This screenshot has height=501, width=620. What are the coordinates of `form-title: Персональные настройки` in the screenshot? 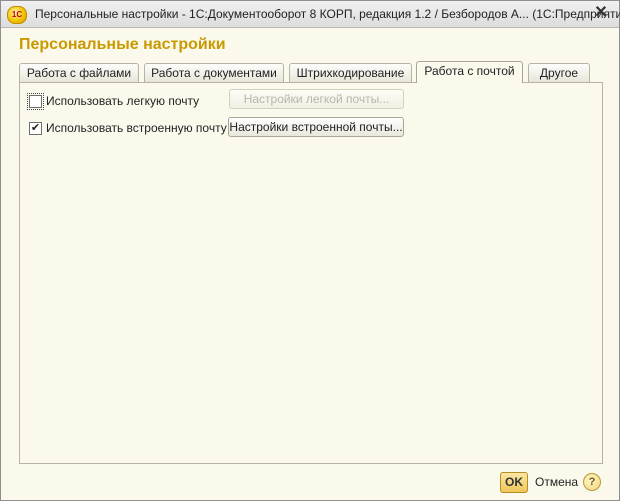 It's located at (122, 44).